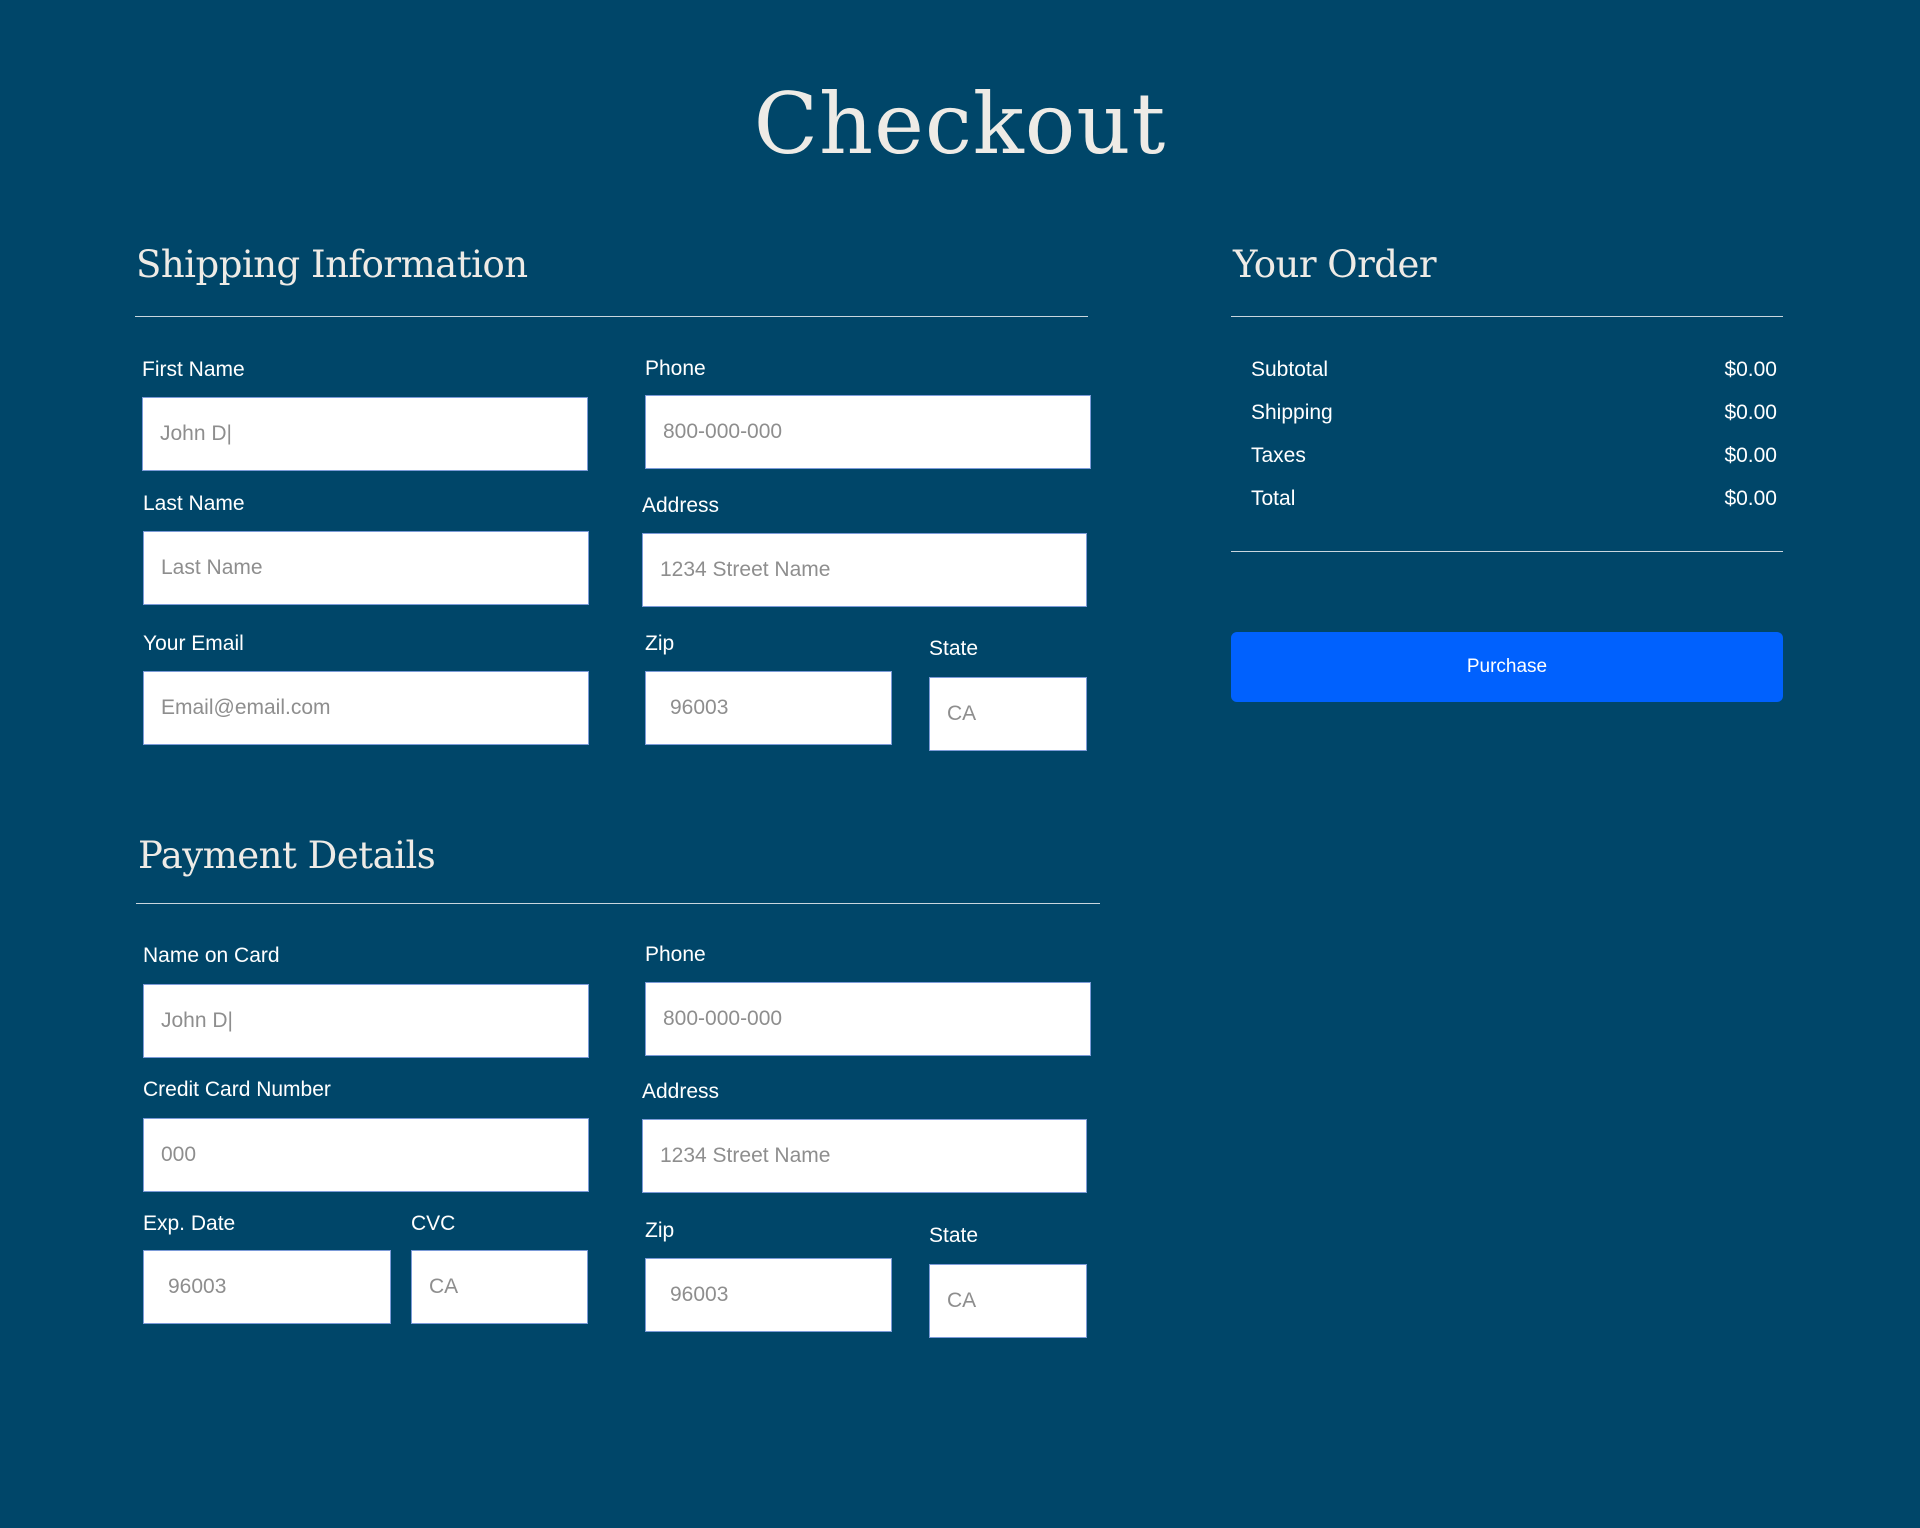 The height and width of the screenshot is (1528, 1920). What do you see at coordinates (332, 264) in the screenshot?
I see `shipping-heading: Shipping Information` at bounding box center [332, 264].